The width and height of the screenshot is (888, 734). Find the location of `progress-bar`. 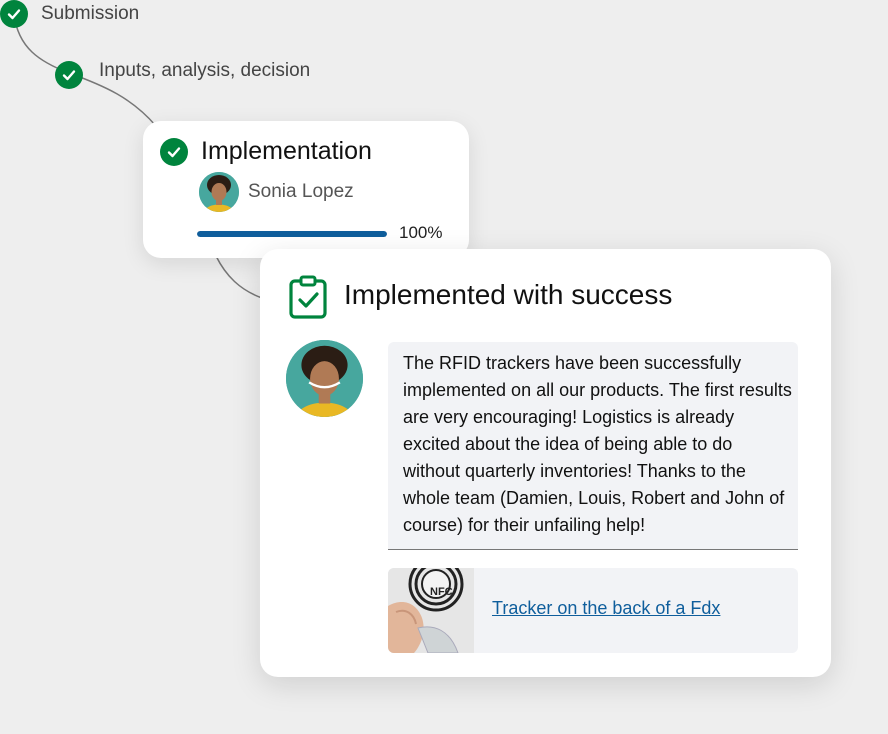

progress-bar is located at coordinates (292, 234).